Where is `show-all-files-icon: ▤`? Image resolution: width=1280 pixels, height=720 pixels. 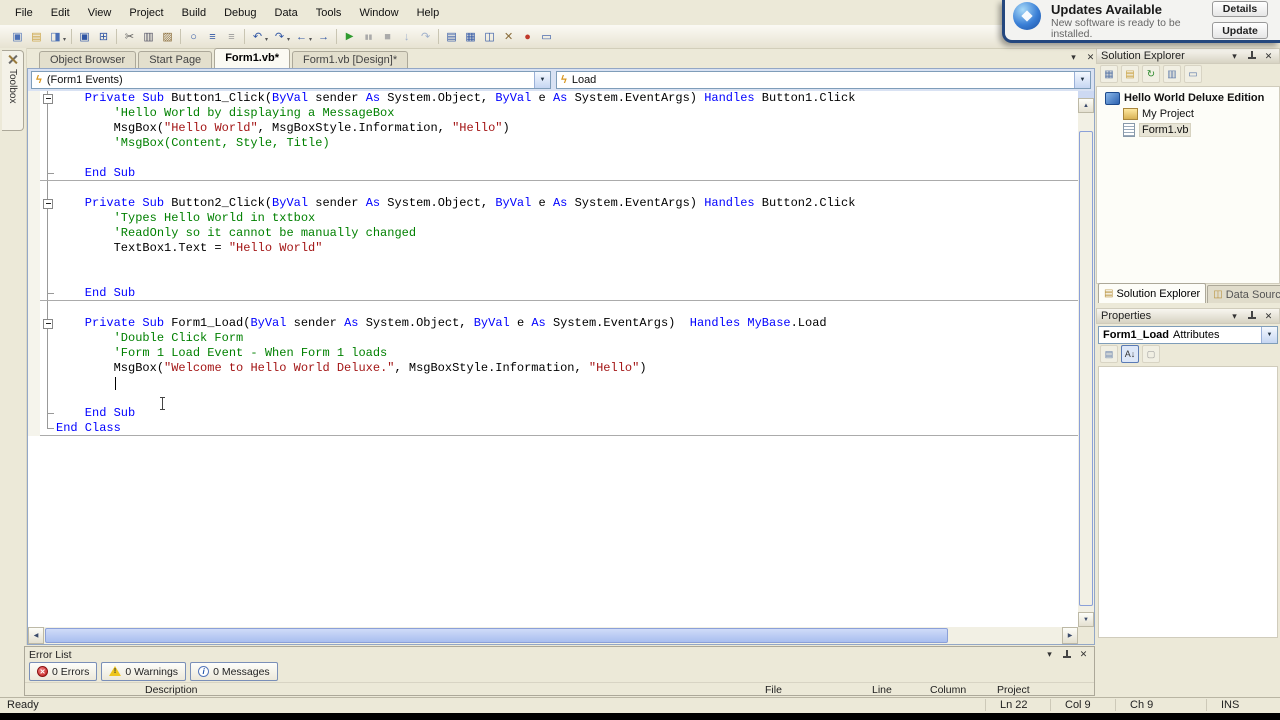 show-all-files-icon: ▤ is located at coordinates (1130, 74).